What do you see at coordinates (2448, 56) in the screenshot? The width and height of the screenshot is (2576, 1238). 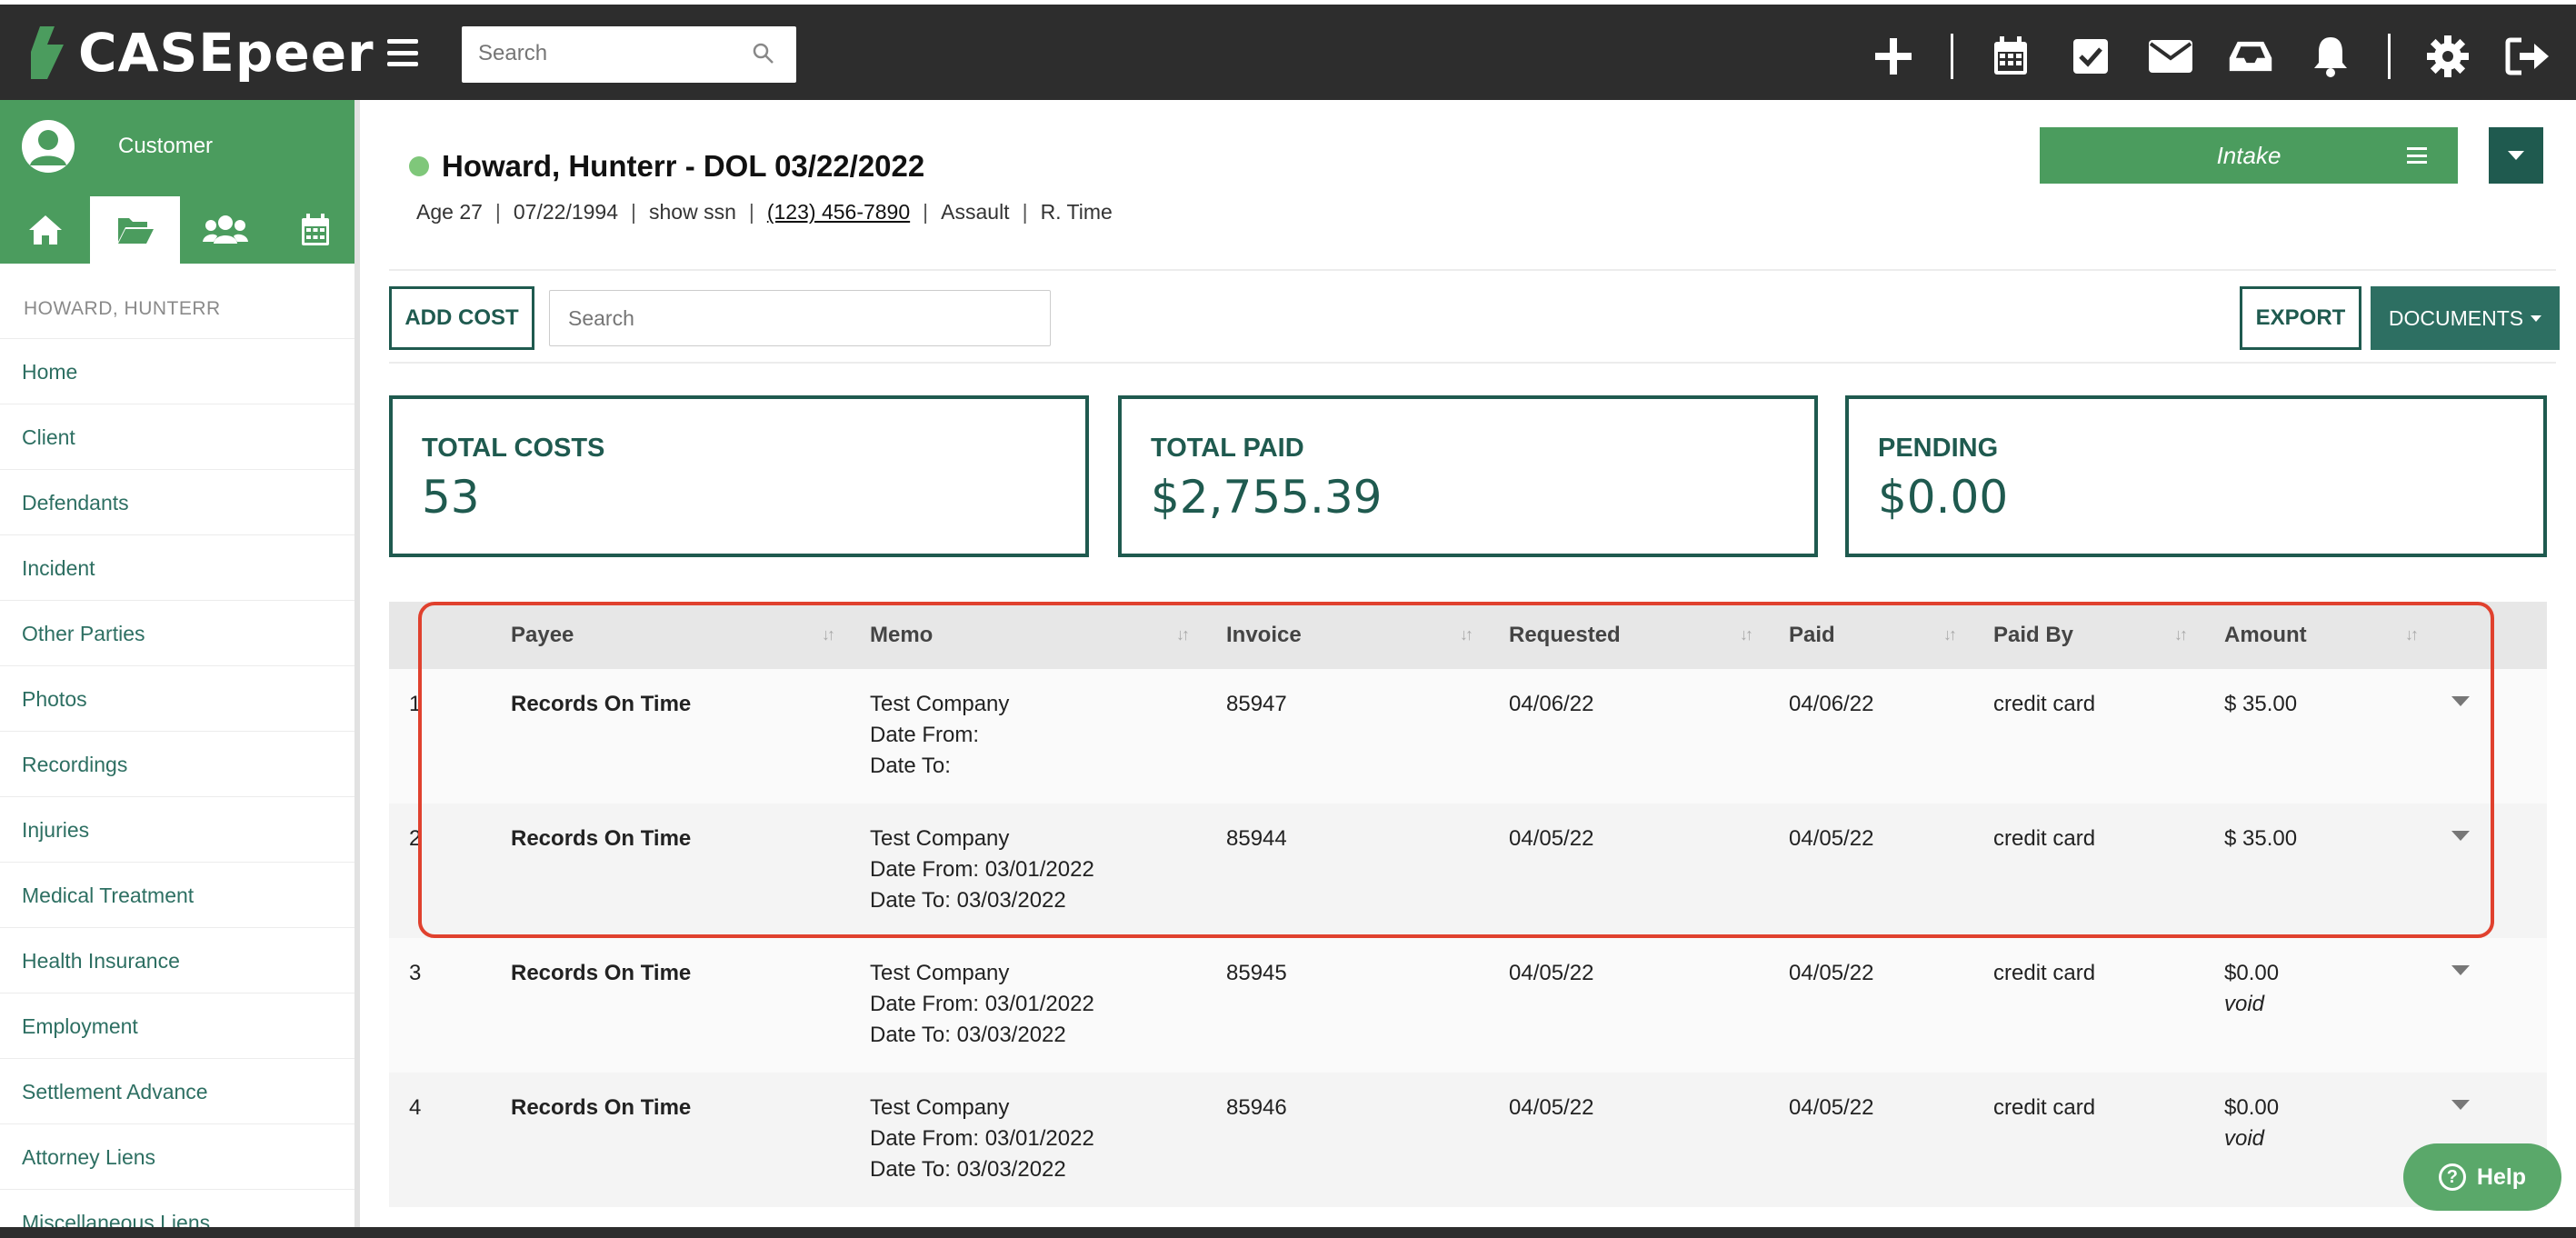 I see `gear-icon` at bounding box center [2448, 56].